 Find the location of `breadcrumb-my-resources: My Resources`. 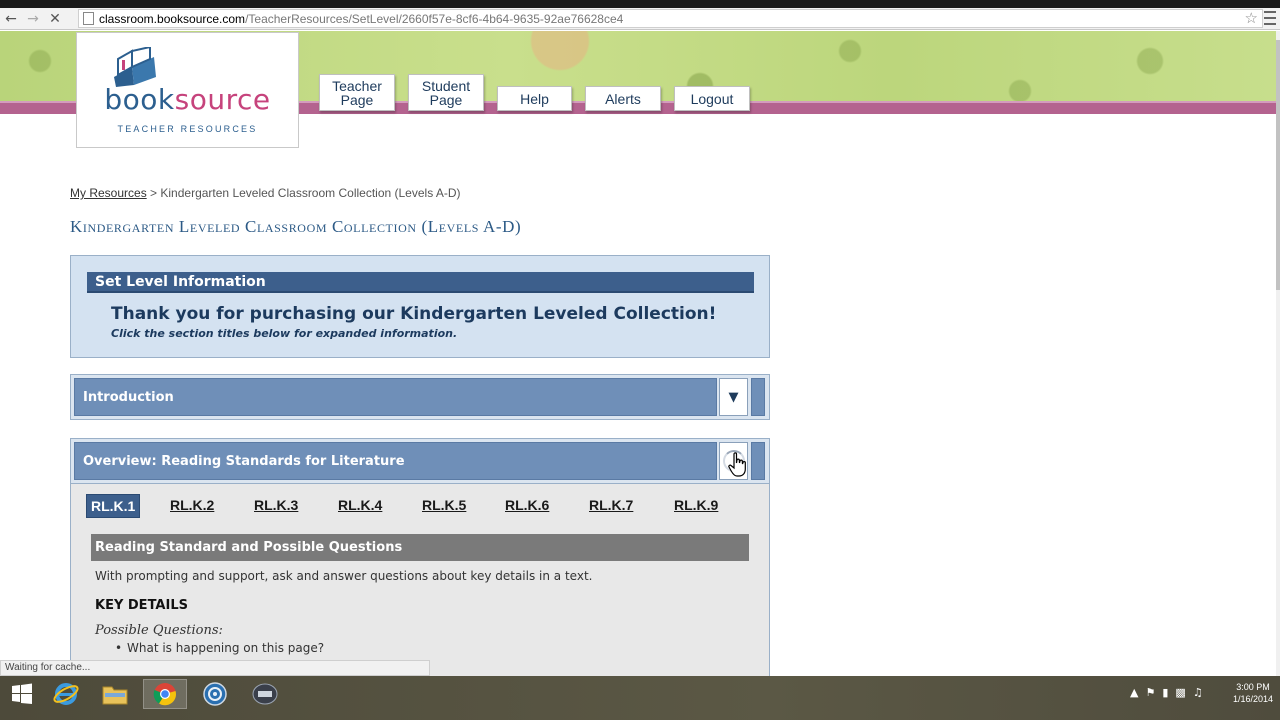

breadcrumb-my-resources: My Resources is located at coordinates (108, 193).